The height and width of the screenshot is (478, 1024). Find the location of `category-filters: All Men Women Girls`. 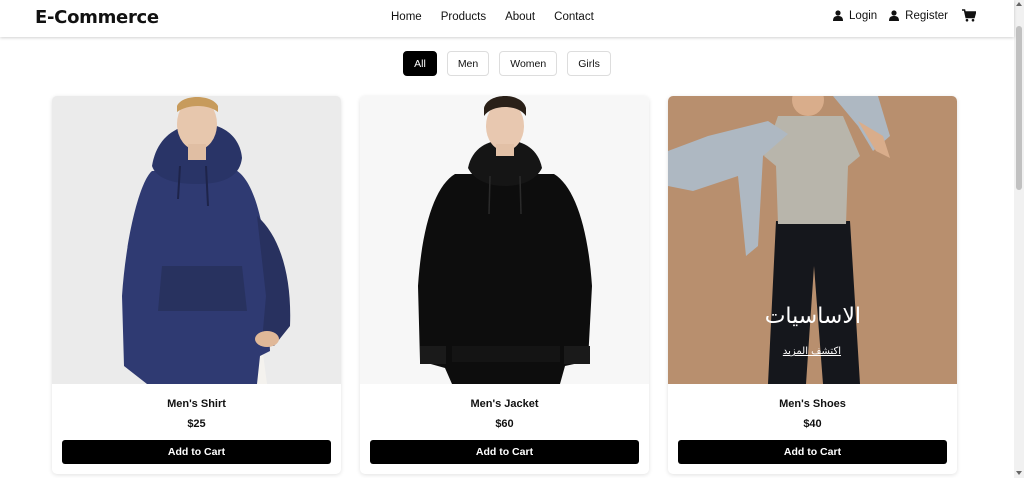

category-filters: All Men Women Girls is located at coordinates (507, 63).